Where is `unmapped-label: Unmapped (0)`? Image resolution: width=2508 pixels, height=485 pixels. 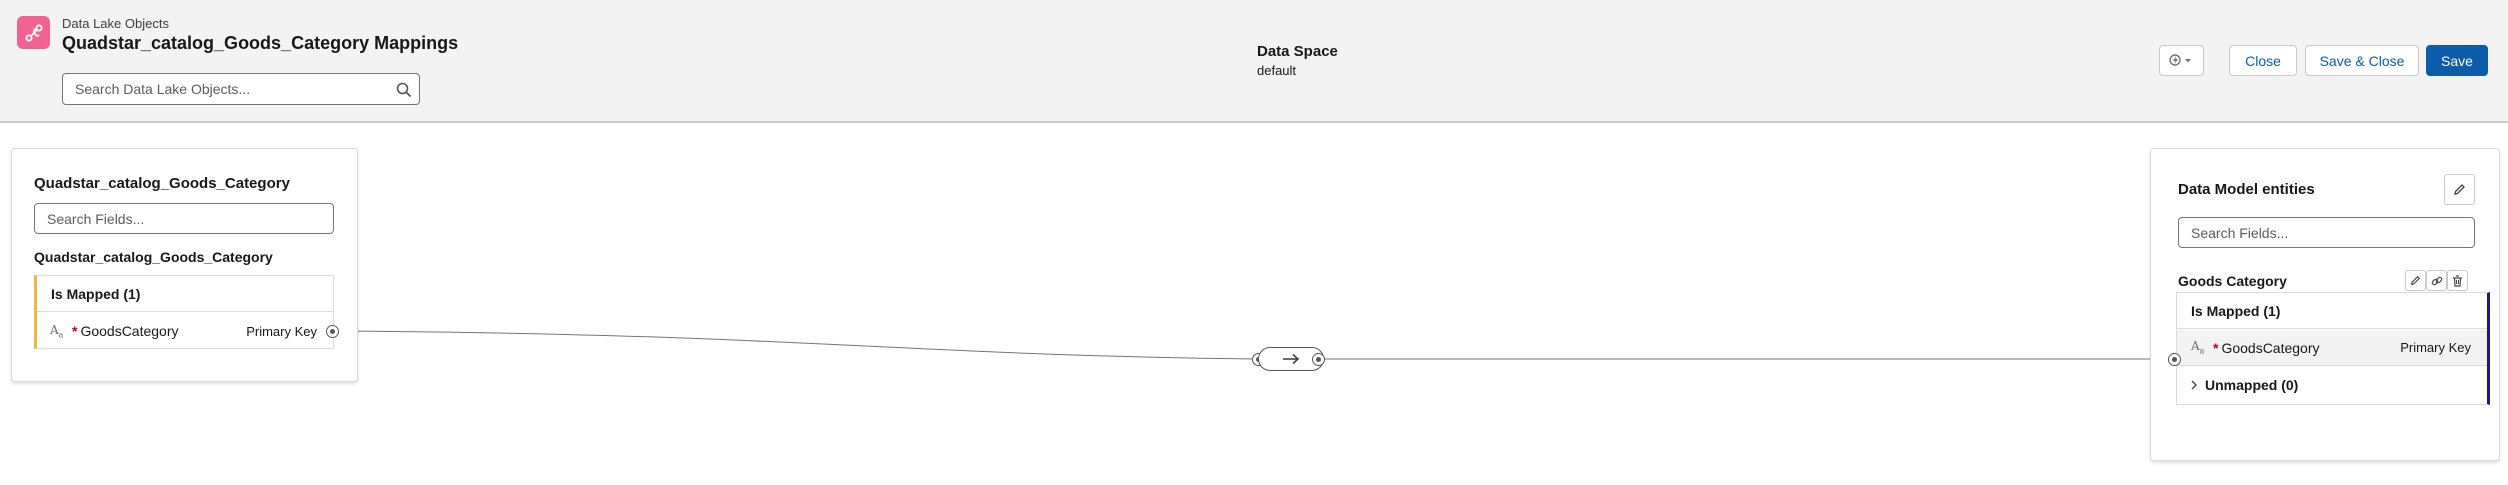 unmapped-label: Unmapped (0) is located at coordinates (2252, 385).